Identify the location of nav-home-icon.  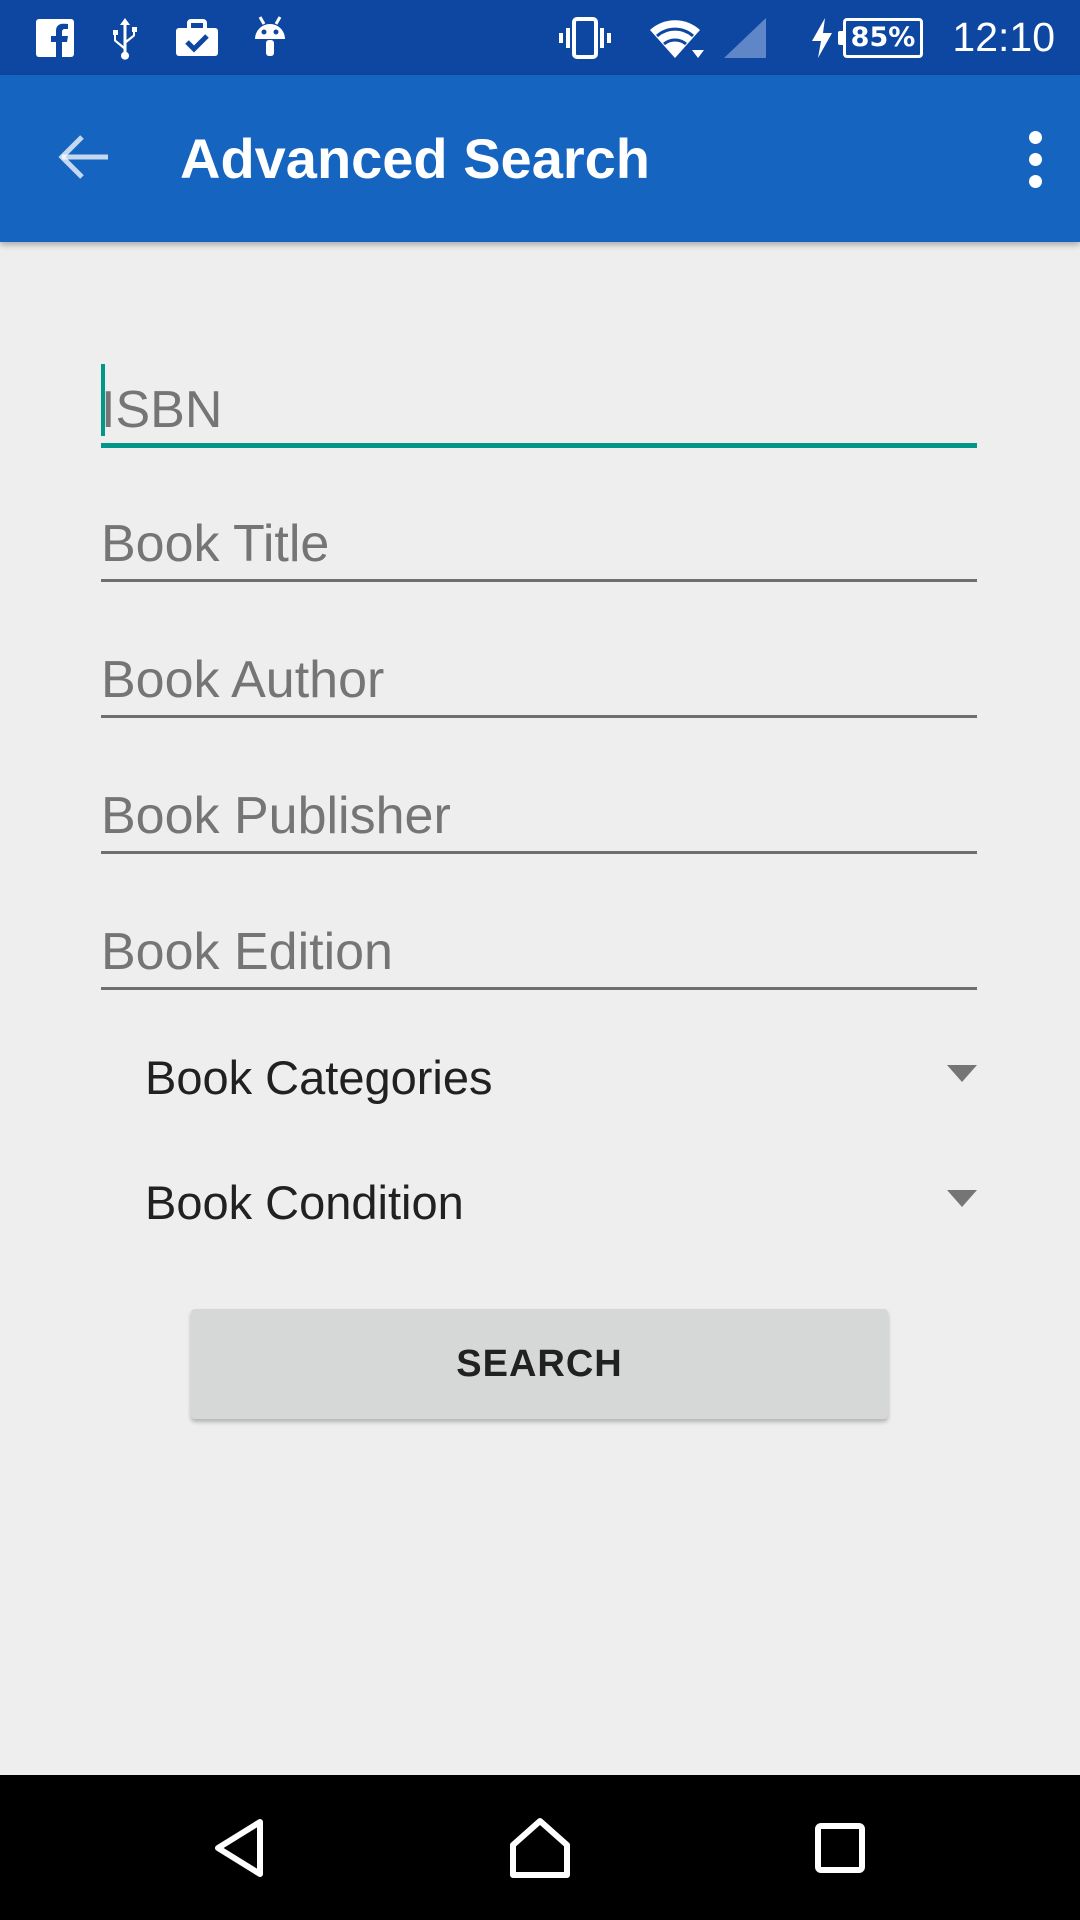
(540, 1850).